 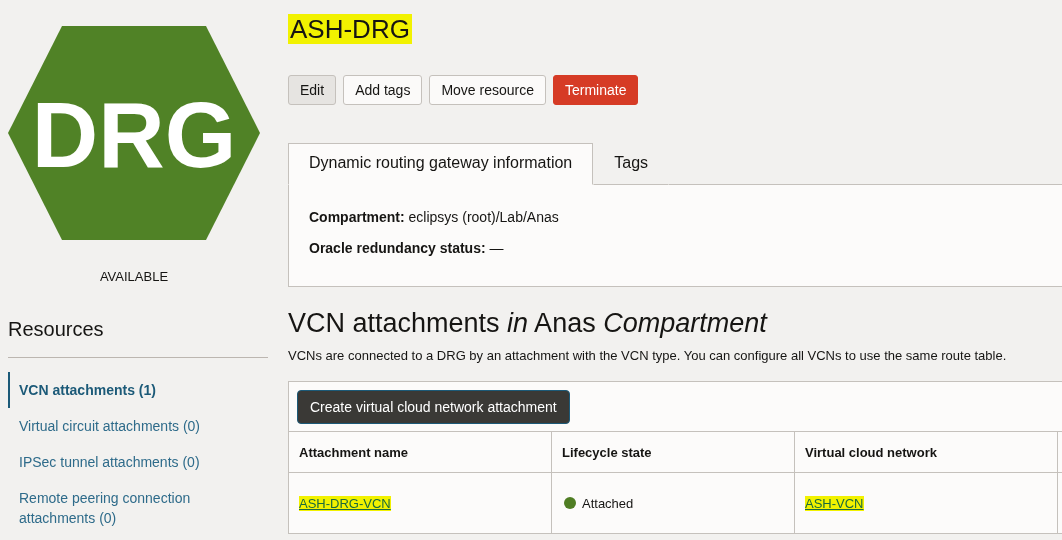 What do you see at coordinates (926, 451) in the screenshot?
I see `column-header: Virtual cloud network` at bounding box center [926, 451].